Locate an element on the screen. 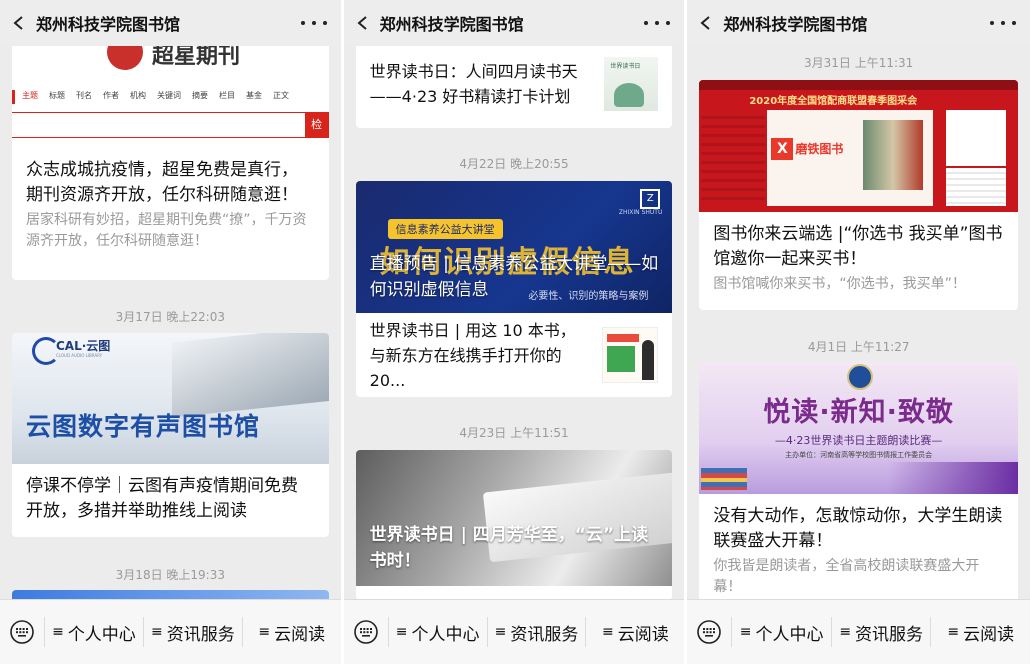 This screenshot has height=664, width=1030. chaoxing-tab: 机构 is located at coordinates (138, 95).